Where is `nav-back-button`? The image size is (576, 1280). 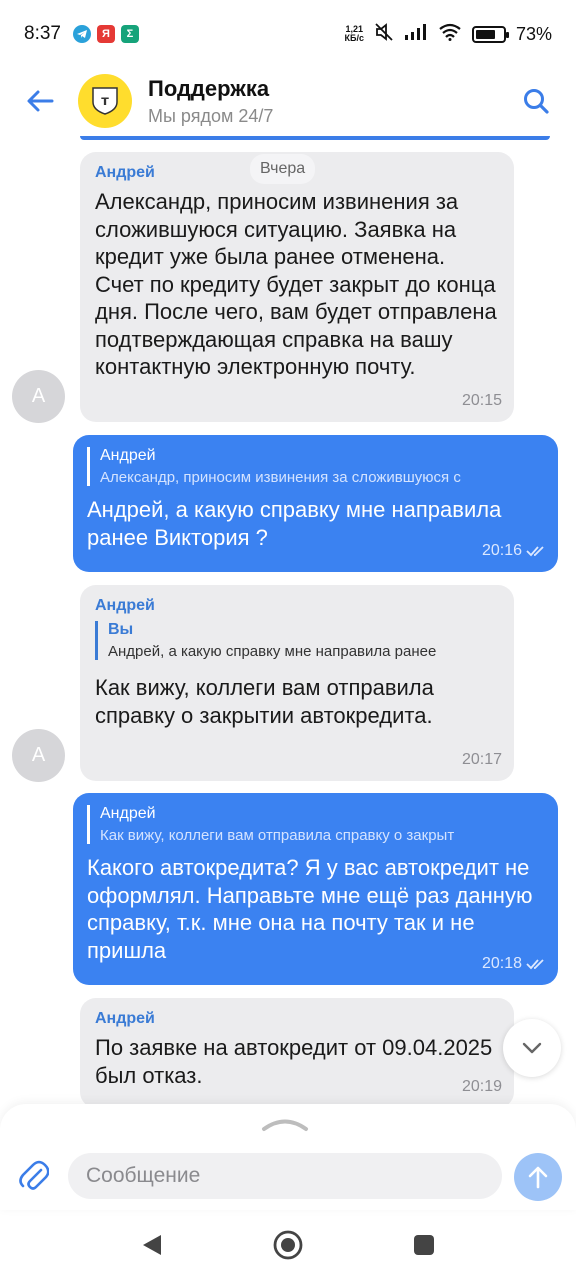
nav-back-button is located at coordinates (152, 1245).